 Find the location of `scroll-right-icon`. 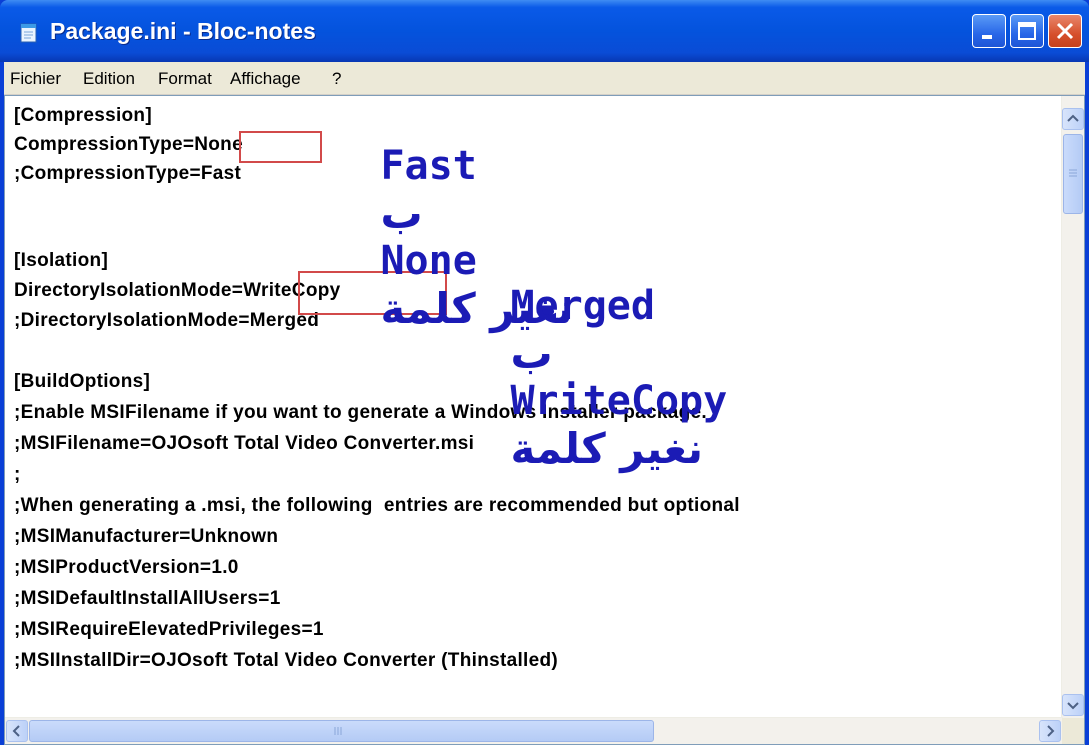

scroll-right-icon is located at coordinates (1051, 731).